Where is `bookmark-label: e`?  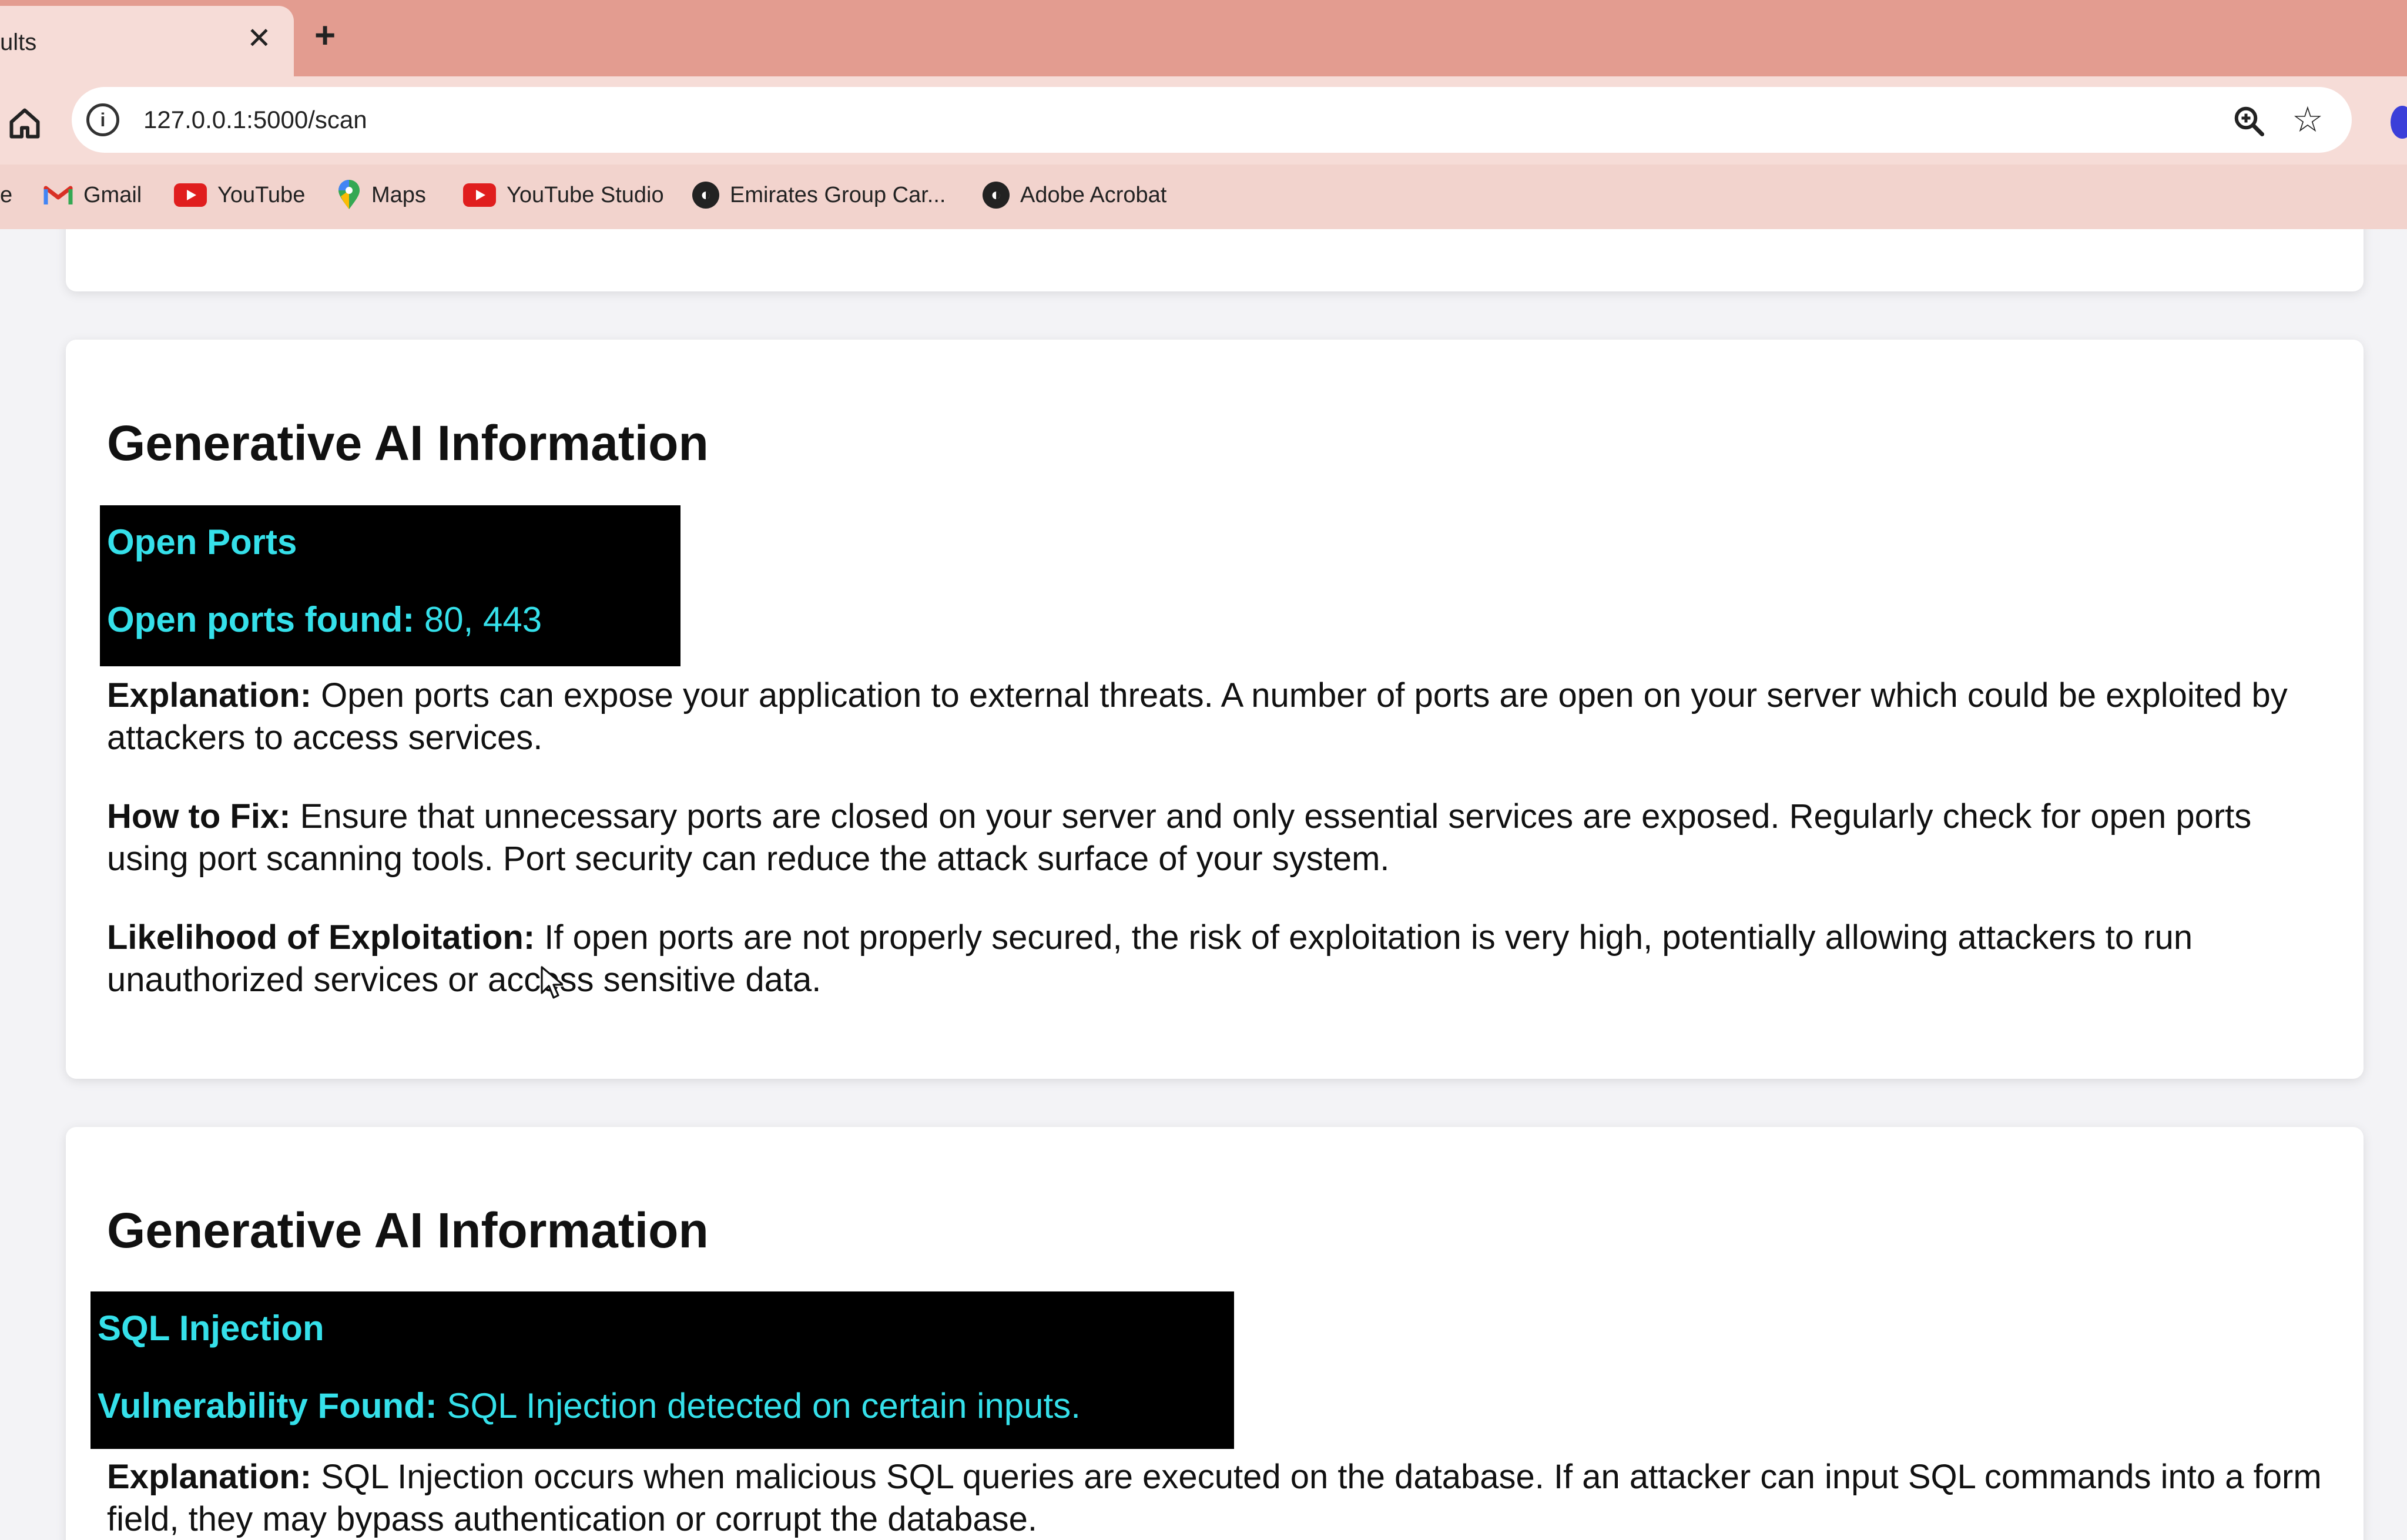
bookmark-label: e is located at coordinates (6, 194).